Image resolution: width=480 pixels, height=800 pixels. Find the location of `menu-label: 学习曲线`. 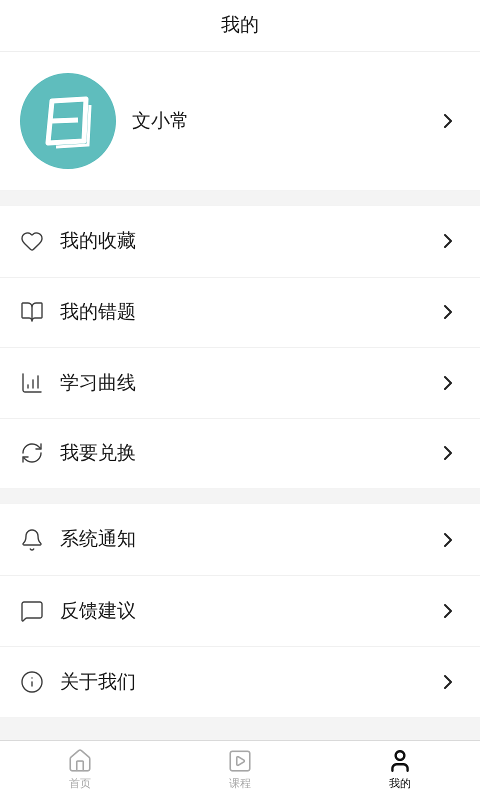

menu-label: 学习曲线 is located at coordinates (98, 383).